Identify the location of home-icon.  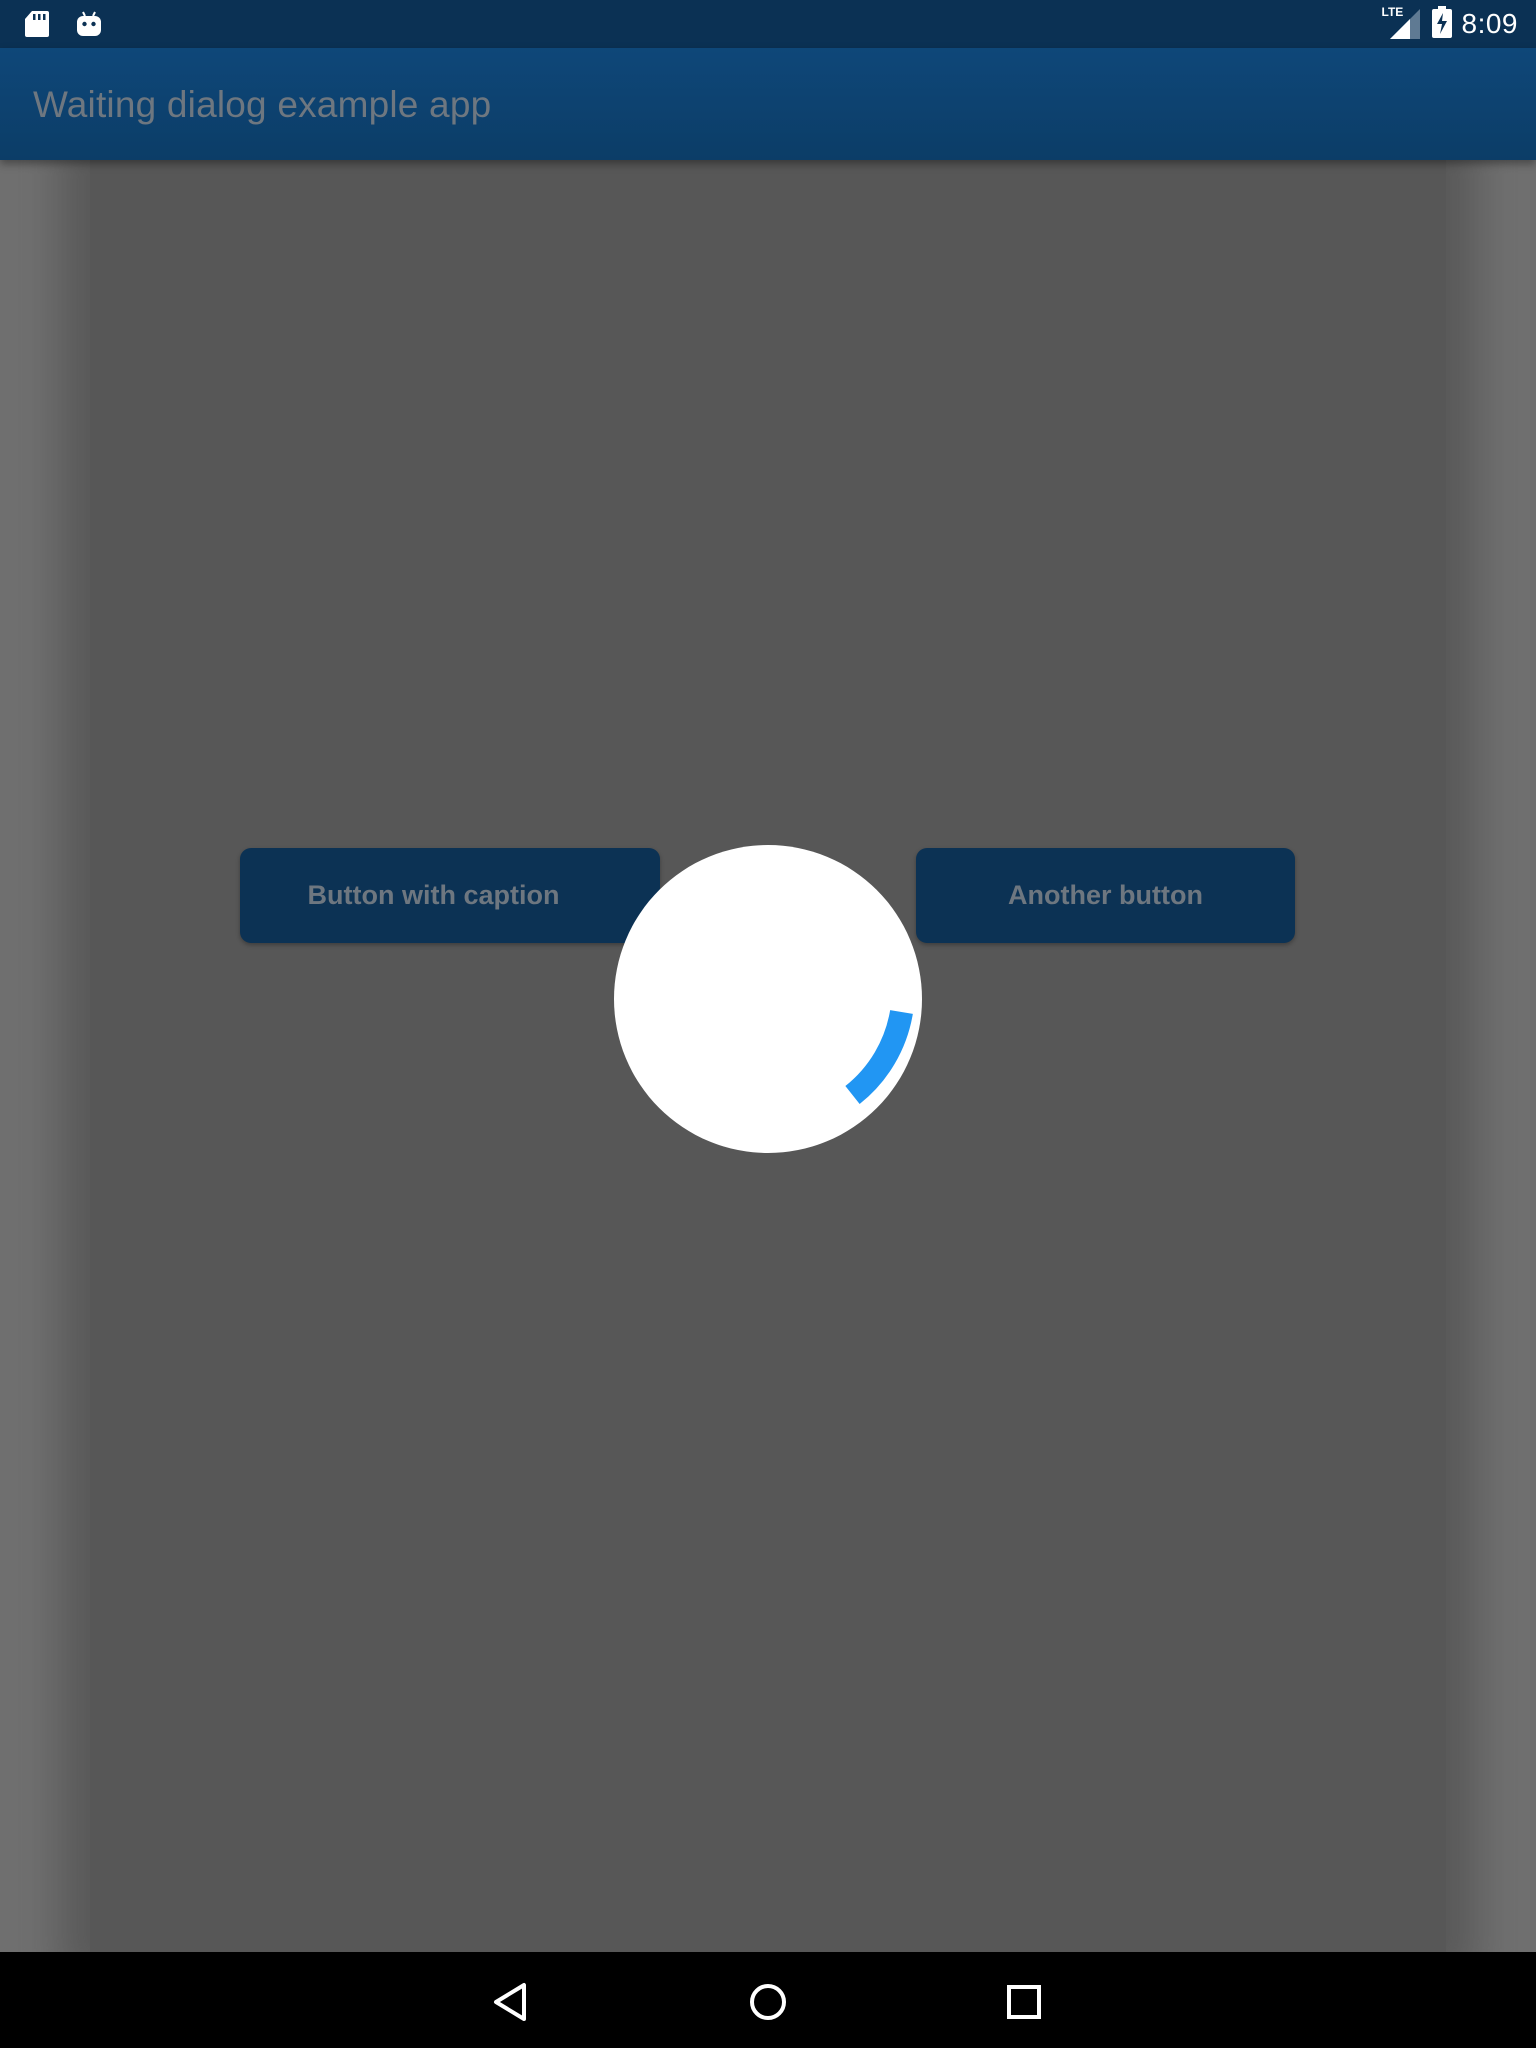
(768, 2002).